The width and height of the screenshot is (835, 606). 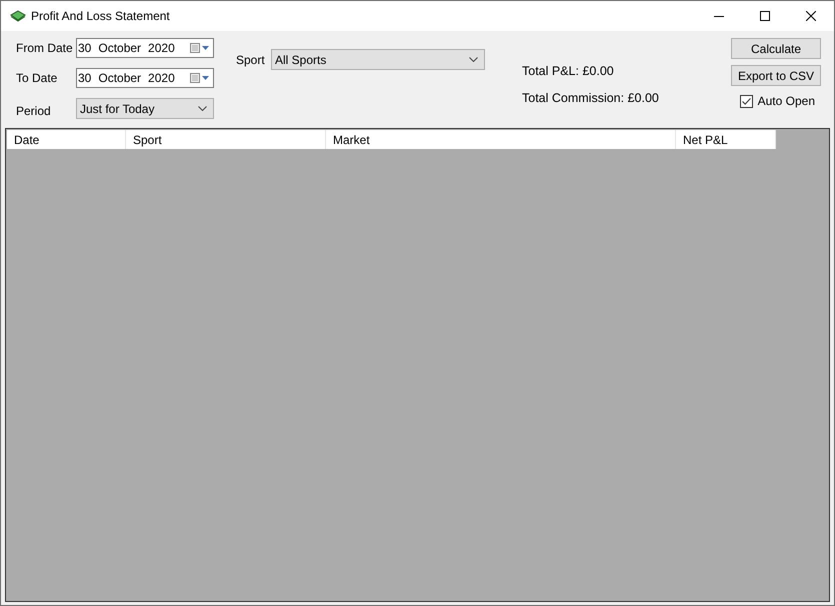 What do you see at coordinates (776, 48) in the screenshot?
I see `action-button: Calculate` at bounding box center [776, 48].